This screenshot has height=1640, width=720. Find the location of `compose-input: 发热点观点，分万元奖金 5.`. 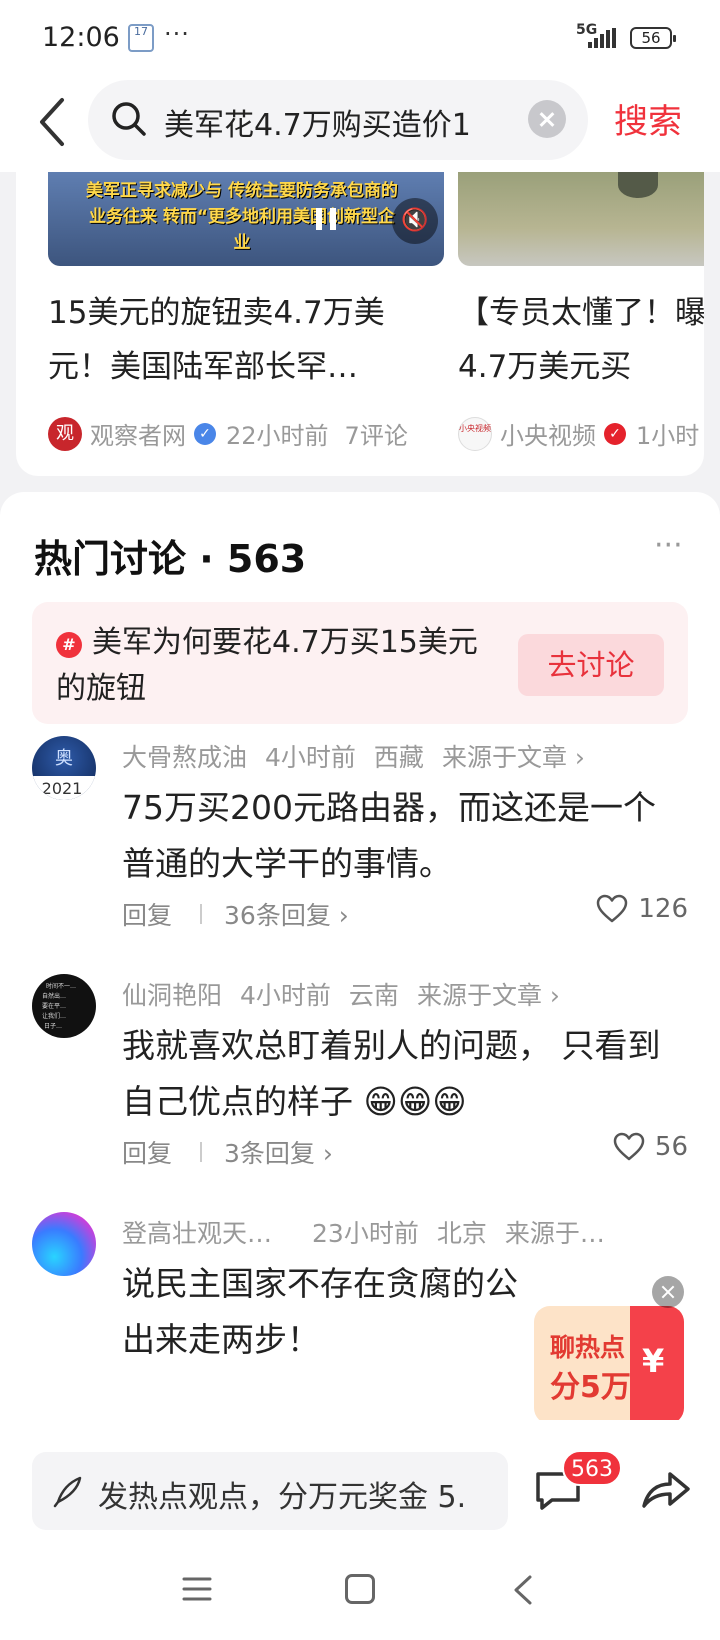

compose-input: 发热点观点，分万元奖金 5. is located at coordinates (270, 1491).